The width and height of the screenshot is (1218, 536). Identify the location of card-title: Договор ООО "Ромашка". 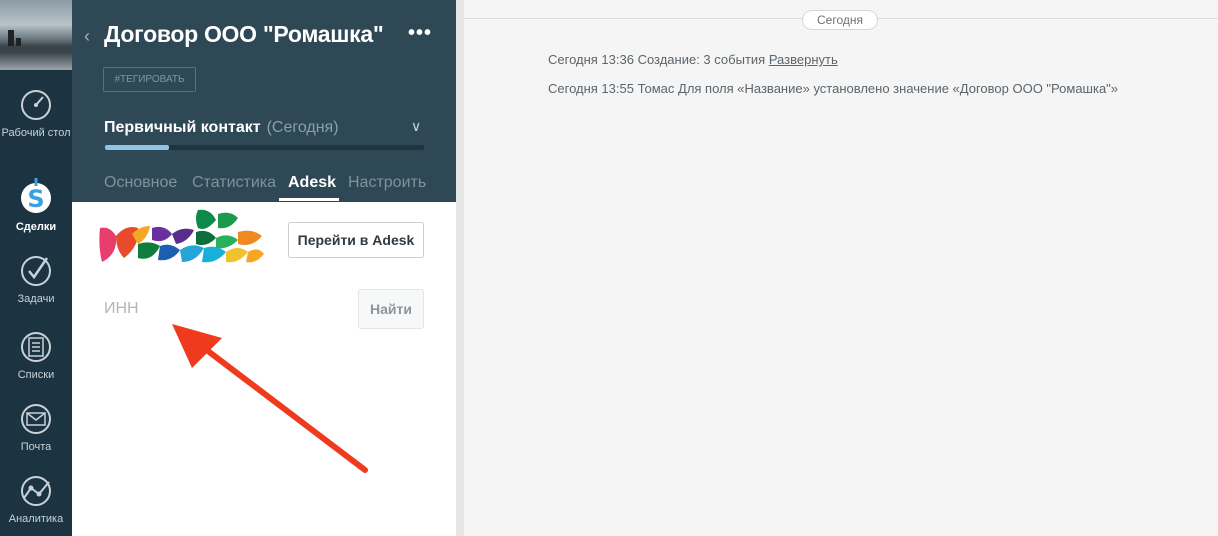
(244, 34).